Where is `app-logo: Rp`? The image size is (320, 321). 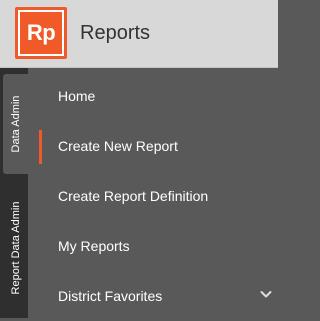 app-logo: Rp is located at coordinates (41, 33).